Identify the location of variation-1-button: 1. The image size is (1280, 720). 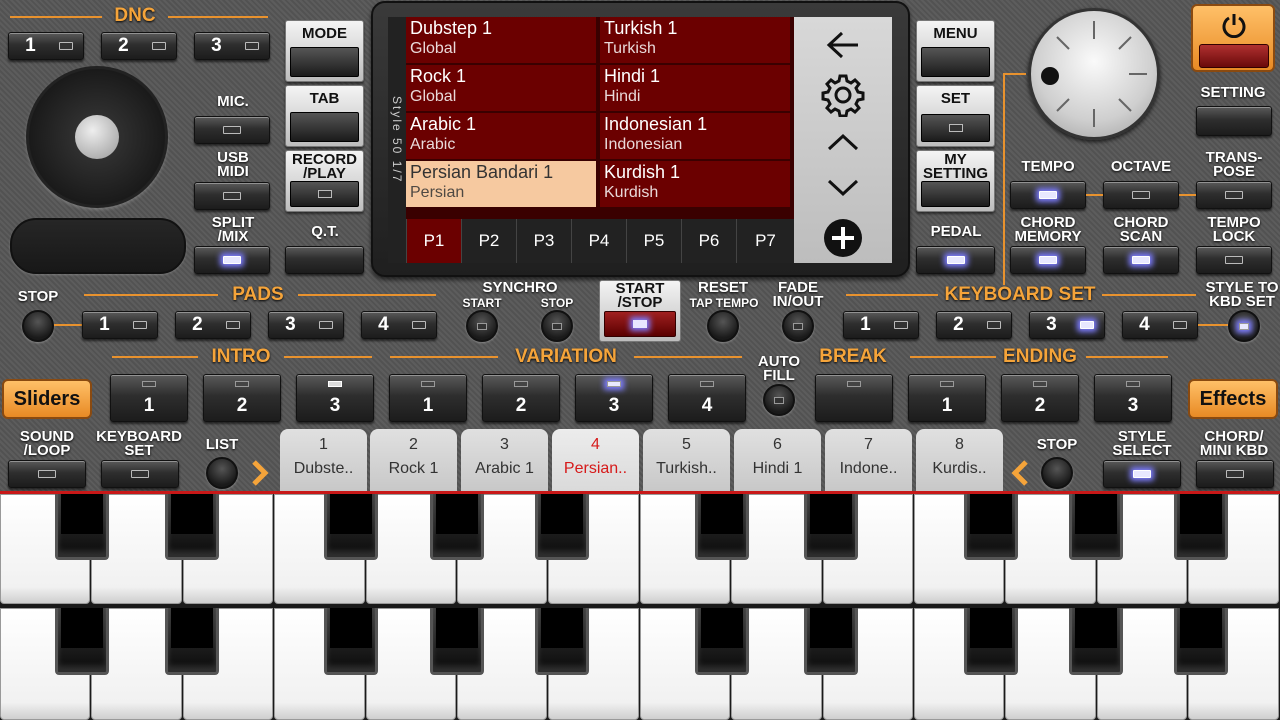
(428, 398).